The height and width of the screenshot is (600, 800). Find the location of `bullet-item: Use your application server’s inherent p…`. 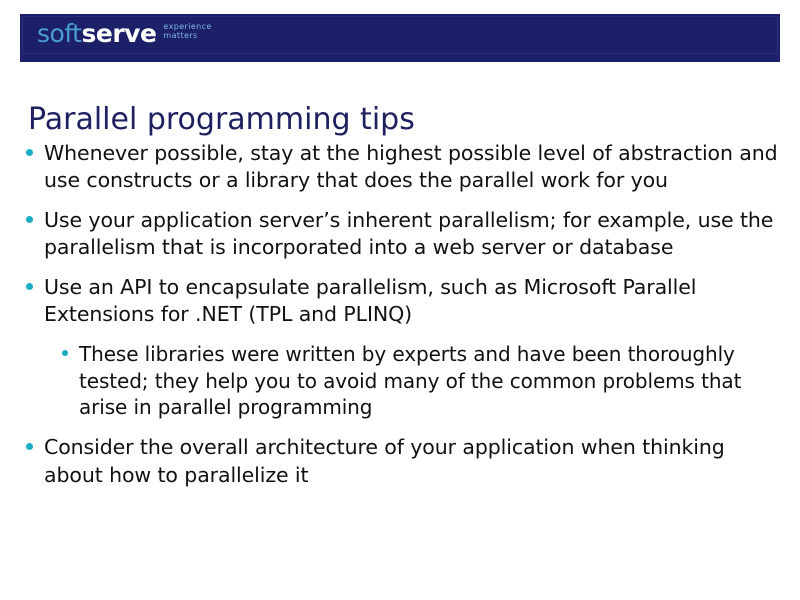

bullet-item: Use your application server’s inherent p… is located at coordinates (402, 234).